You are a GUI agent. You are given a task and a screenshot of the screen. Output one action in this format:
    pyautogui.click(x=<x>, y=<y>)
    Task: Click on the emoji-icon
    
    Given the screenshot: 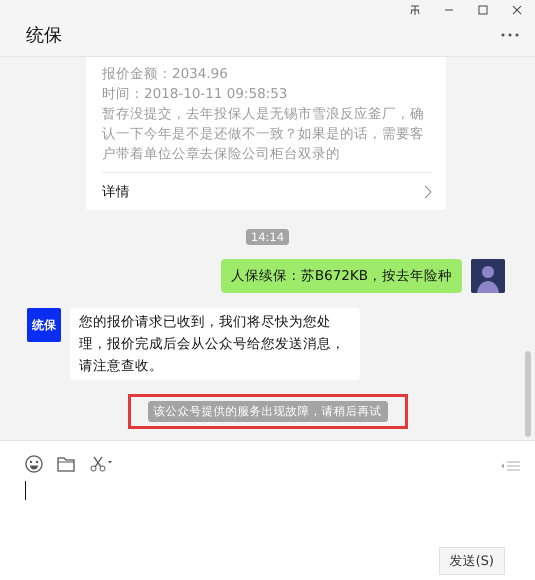 What is the action you would take?
    pyautogui.click(x=34, y=464)
    